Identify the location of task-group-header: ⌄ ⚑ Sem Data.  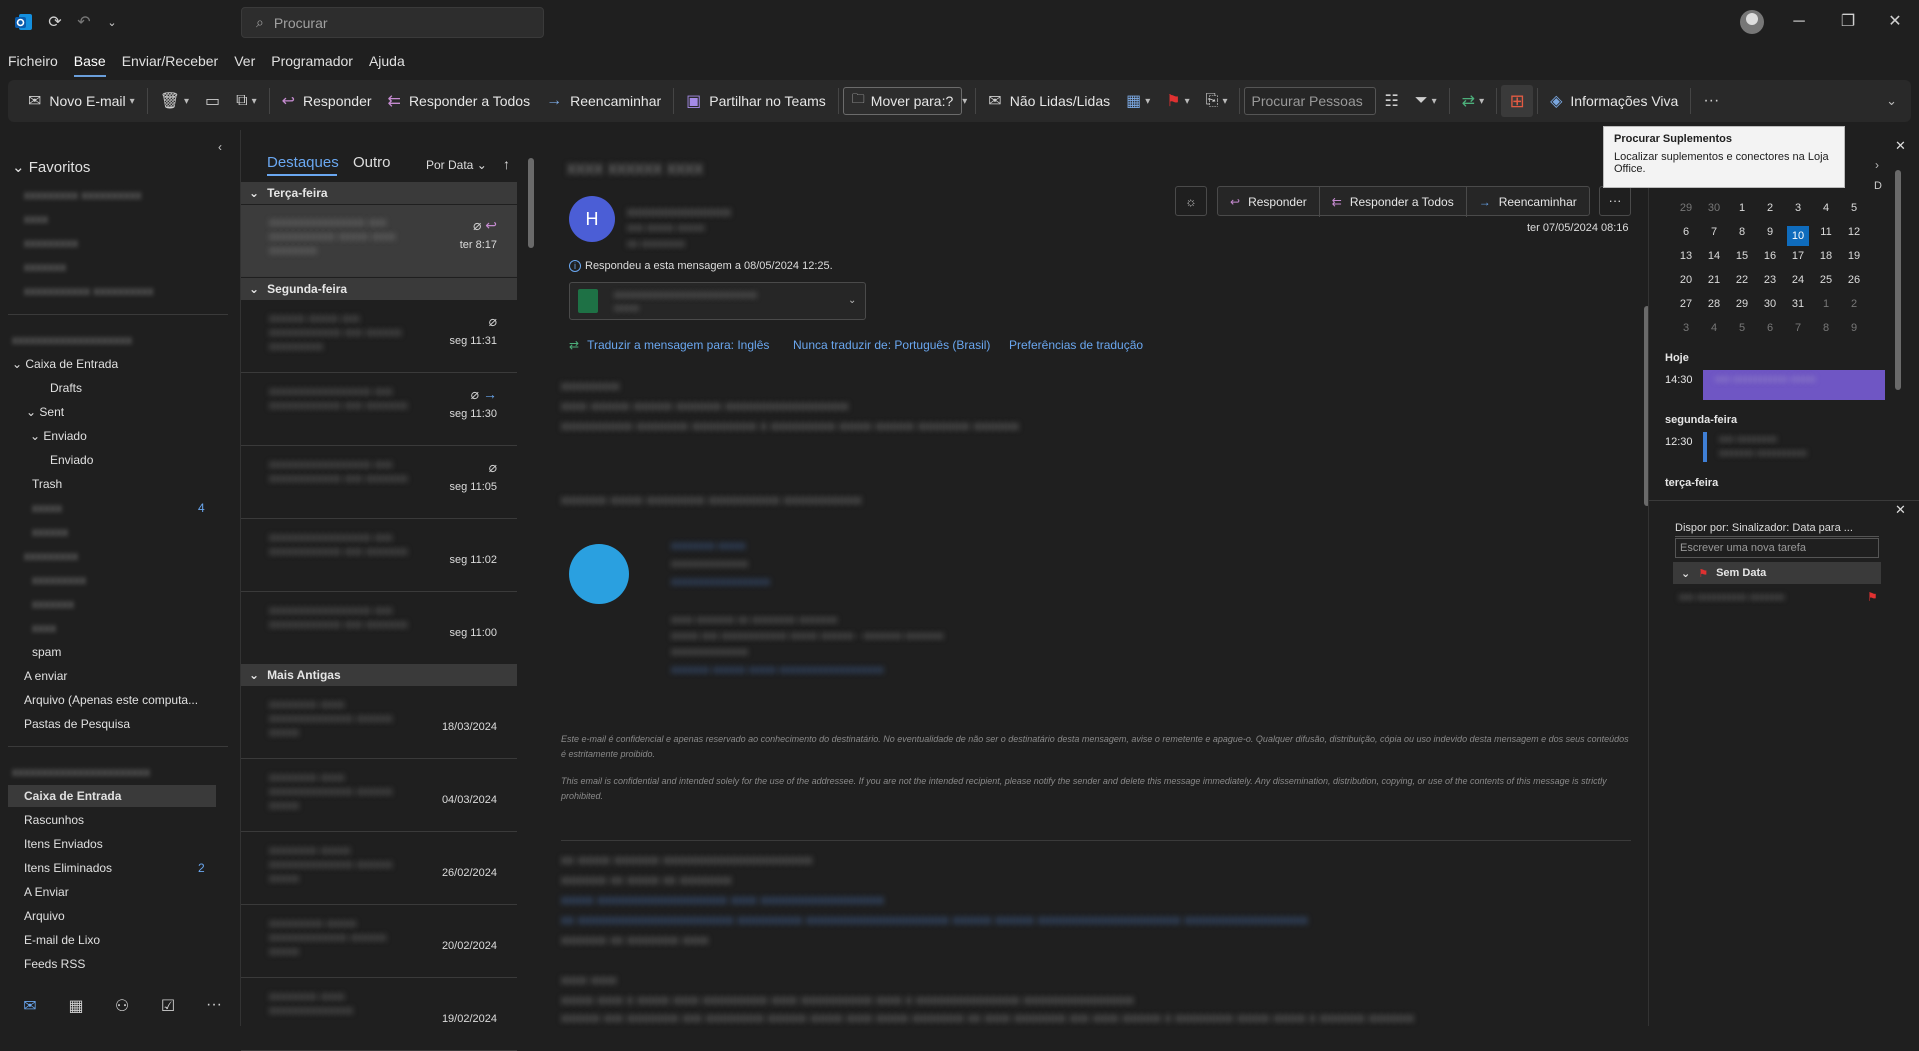
(1777, 573).